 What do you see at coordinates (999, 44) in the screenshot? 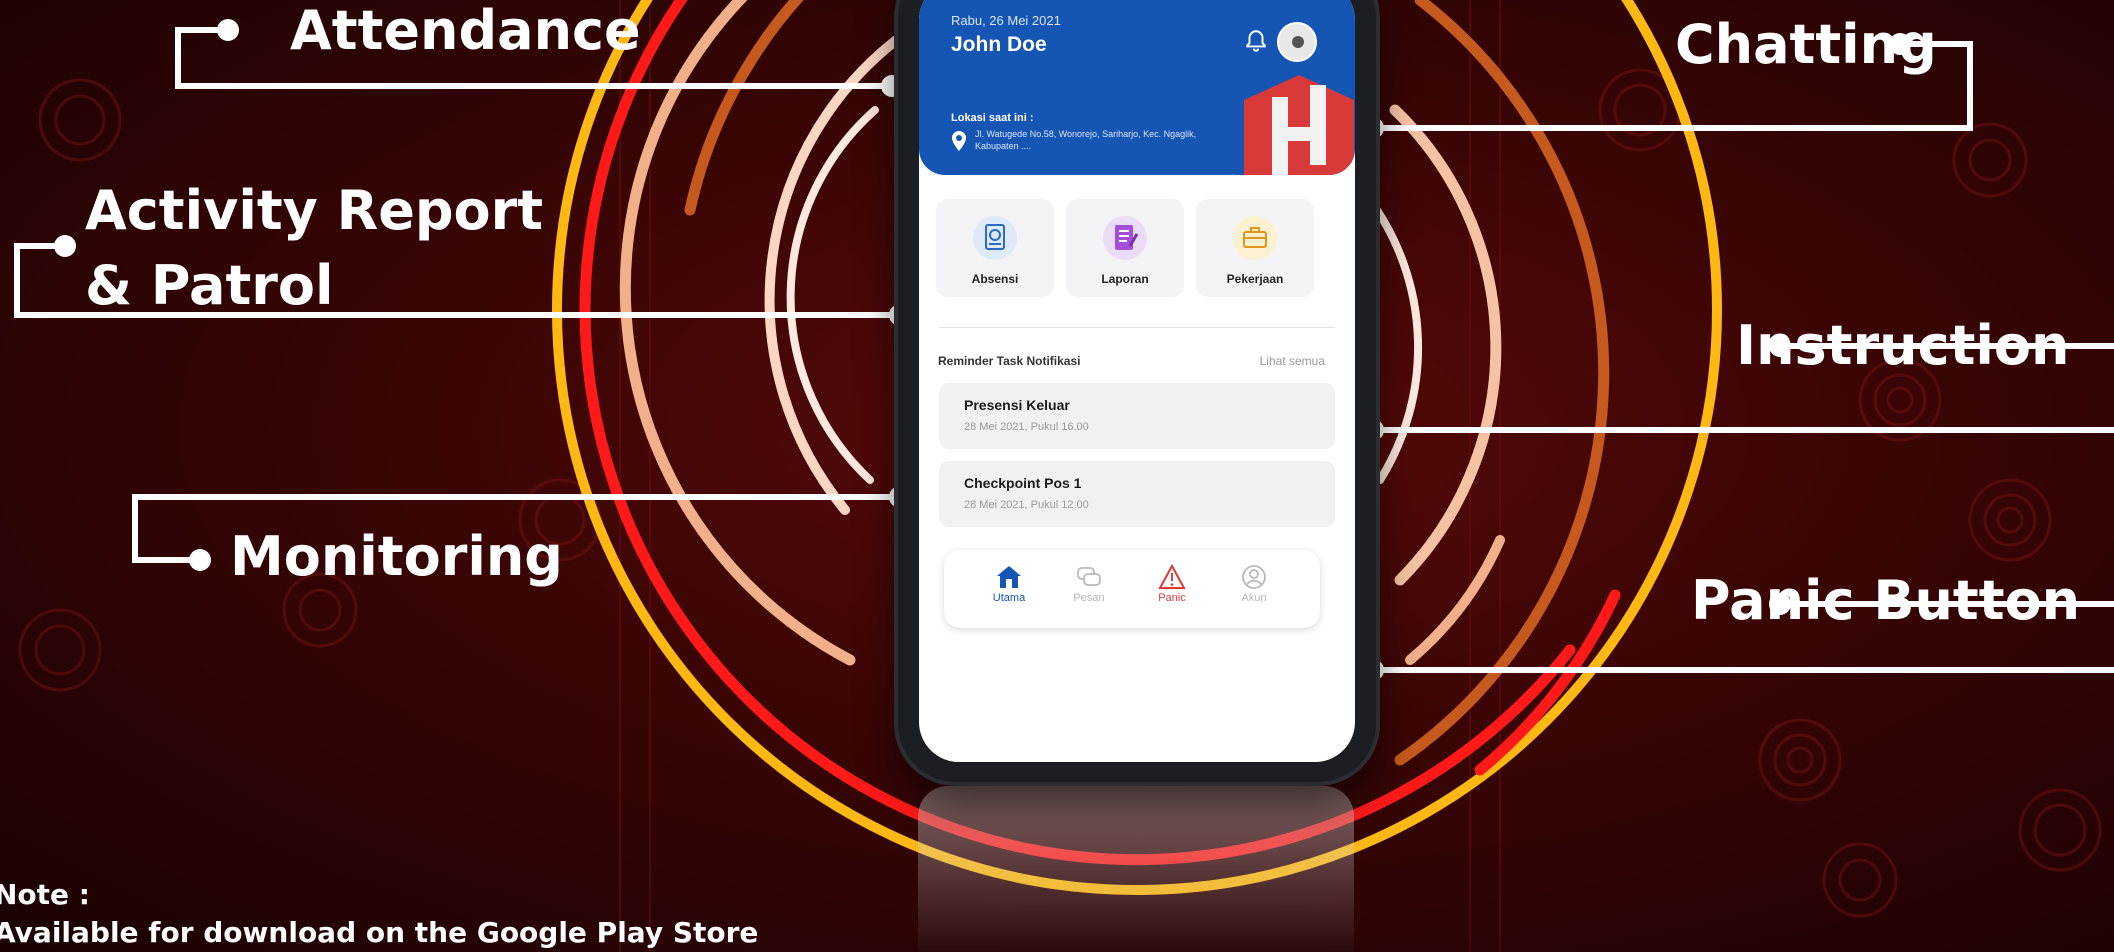
I see `user-name: John Doe` at bounding box center [999, 44].